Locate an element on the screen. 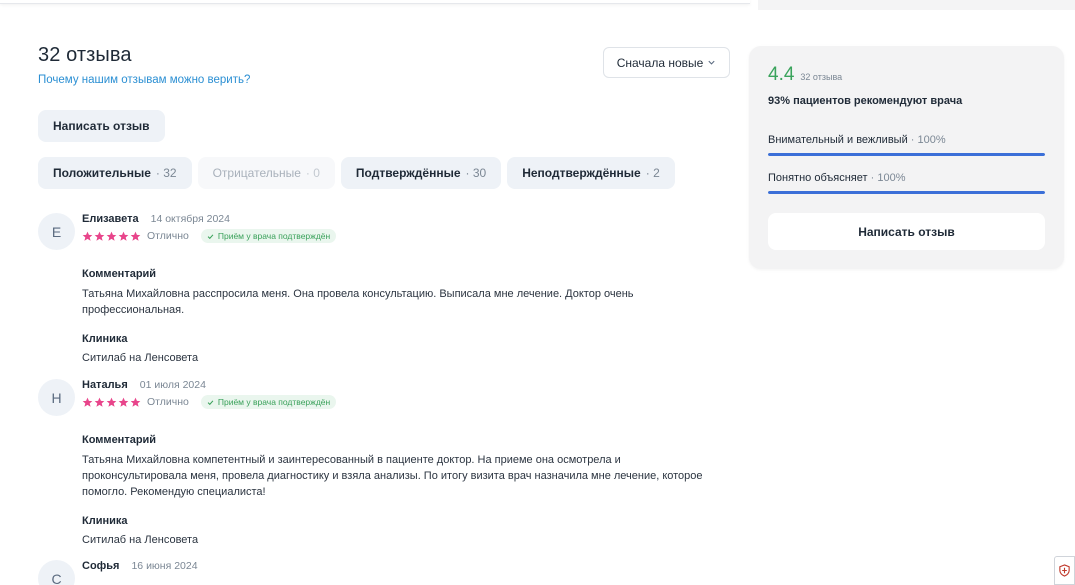  comment-line: помогло. Рекомендую специалиста! is located at coordinates (174, 492).